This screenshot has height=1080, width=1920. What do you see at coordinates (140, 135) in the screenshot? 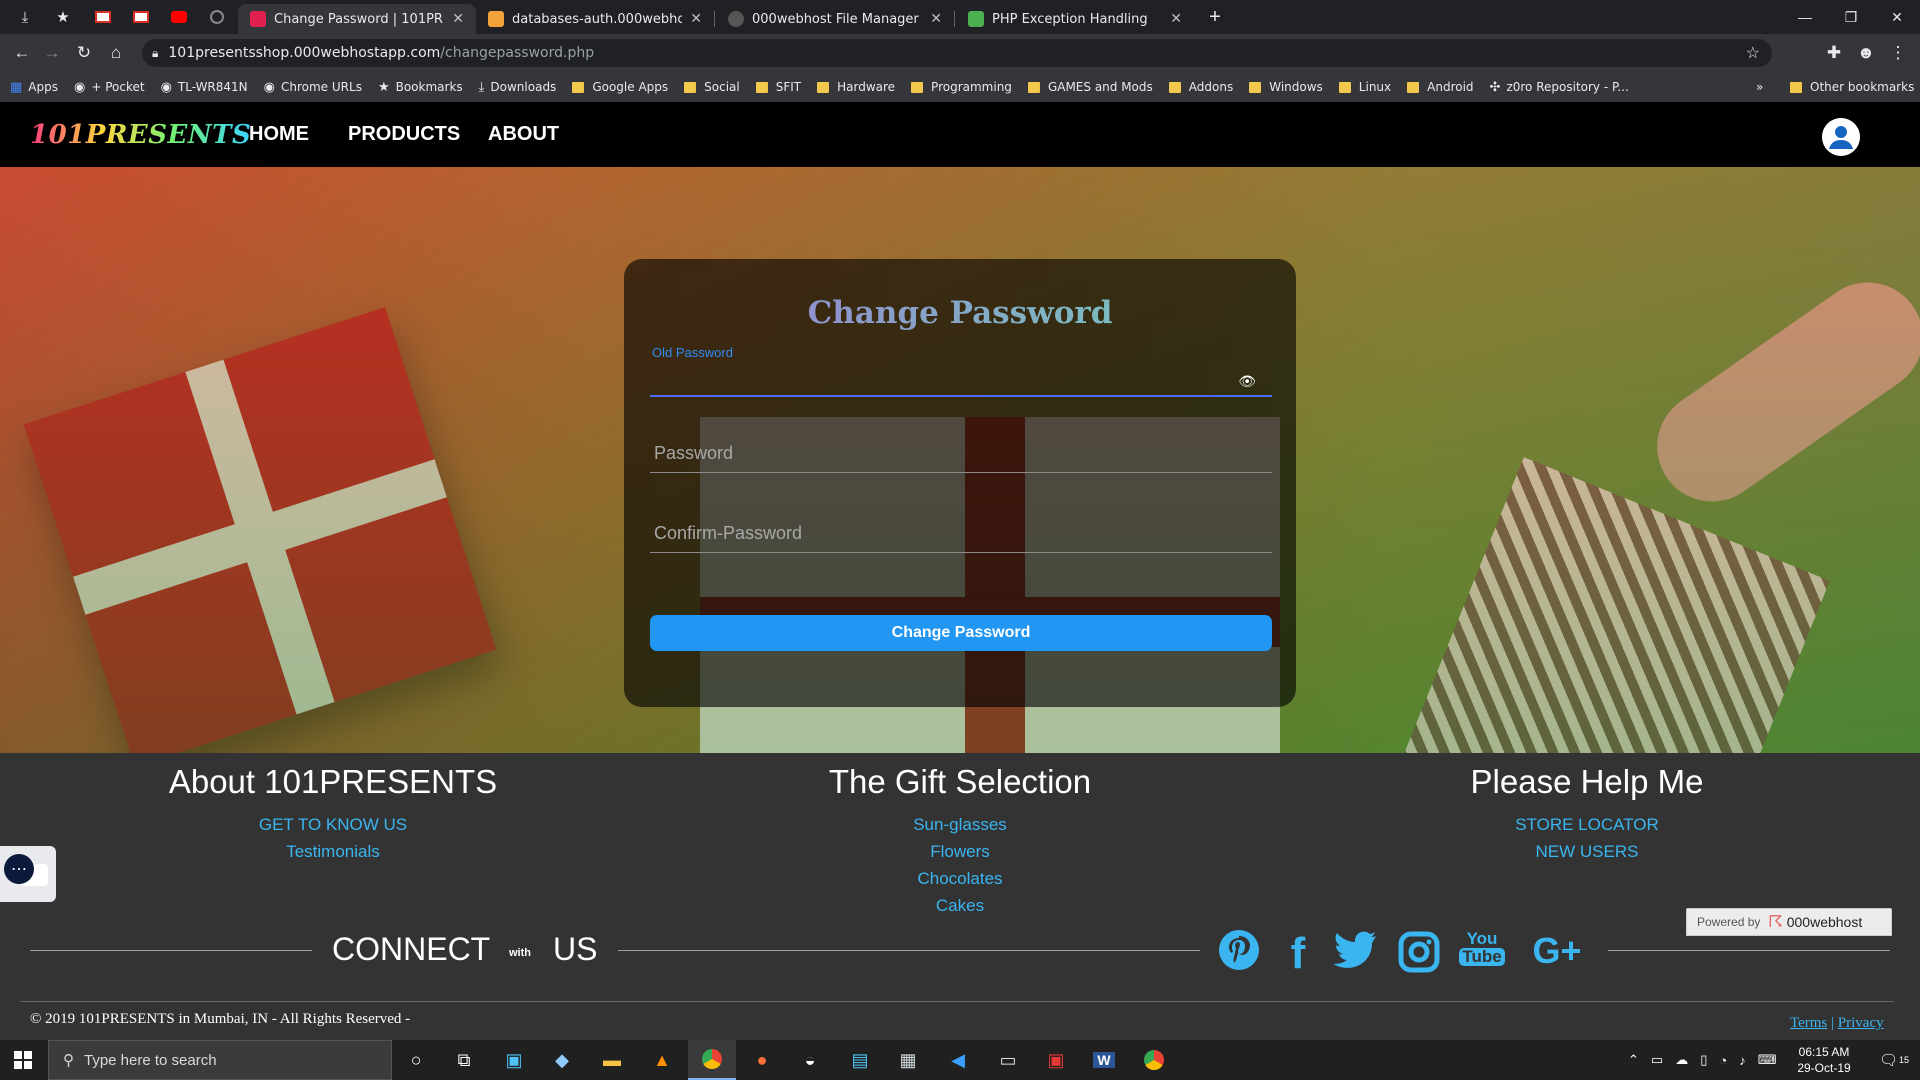
I see `site-logo: 101PRESENTS` at bounding box center [140, 135].